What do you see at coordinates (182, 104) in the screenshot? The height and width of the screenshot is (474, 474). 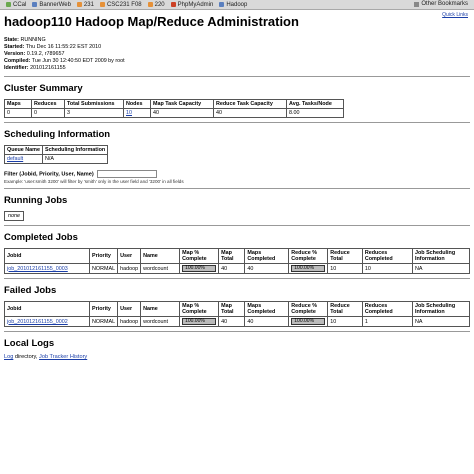 I see `col-header: Map Task Capacity` at bounding box center [182, 104].